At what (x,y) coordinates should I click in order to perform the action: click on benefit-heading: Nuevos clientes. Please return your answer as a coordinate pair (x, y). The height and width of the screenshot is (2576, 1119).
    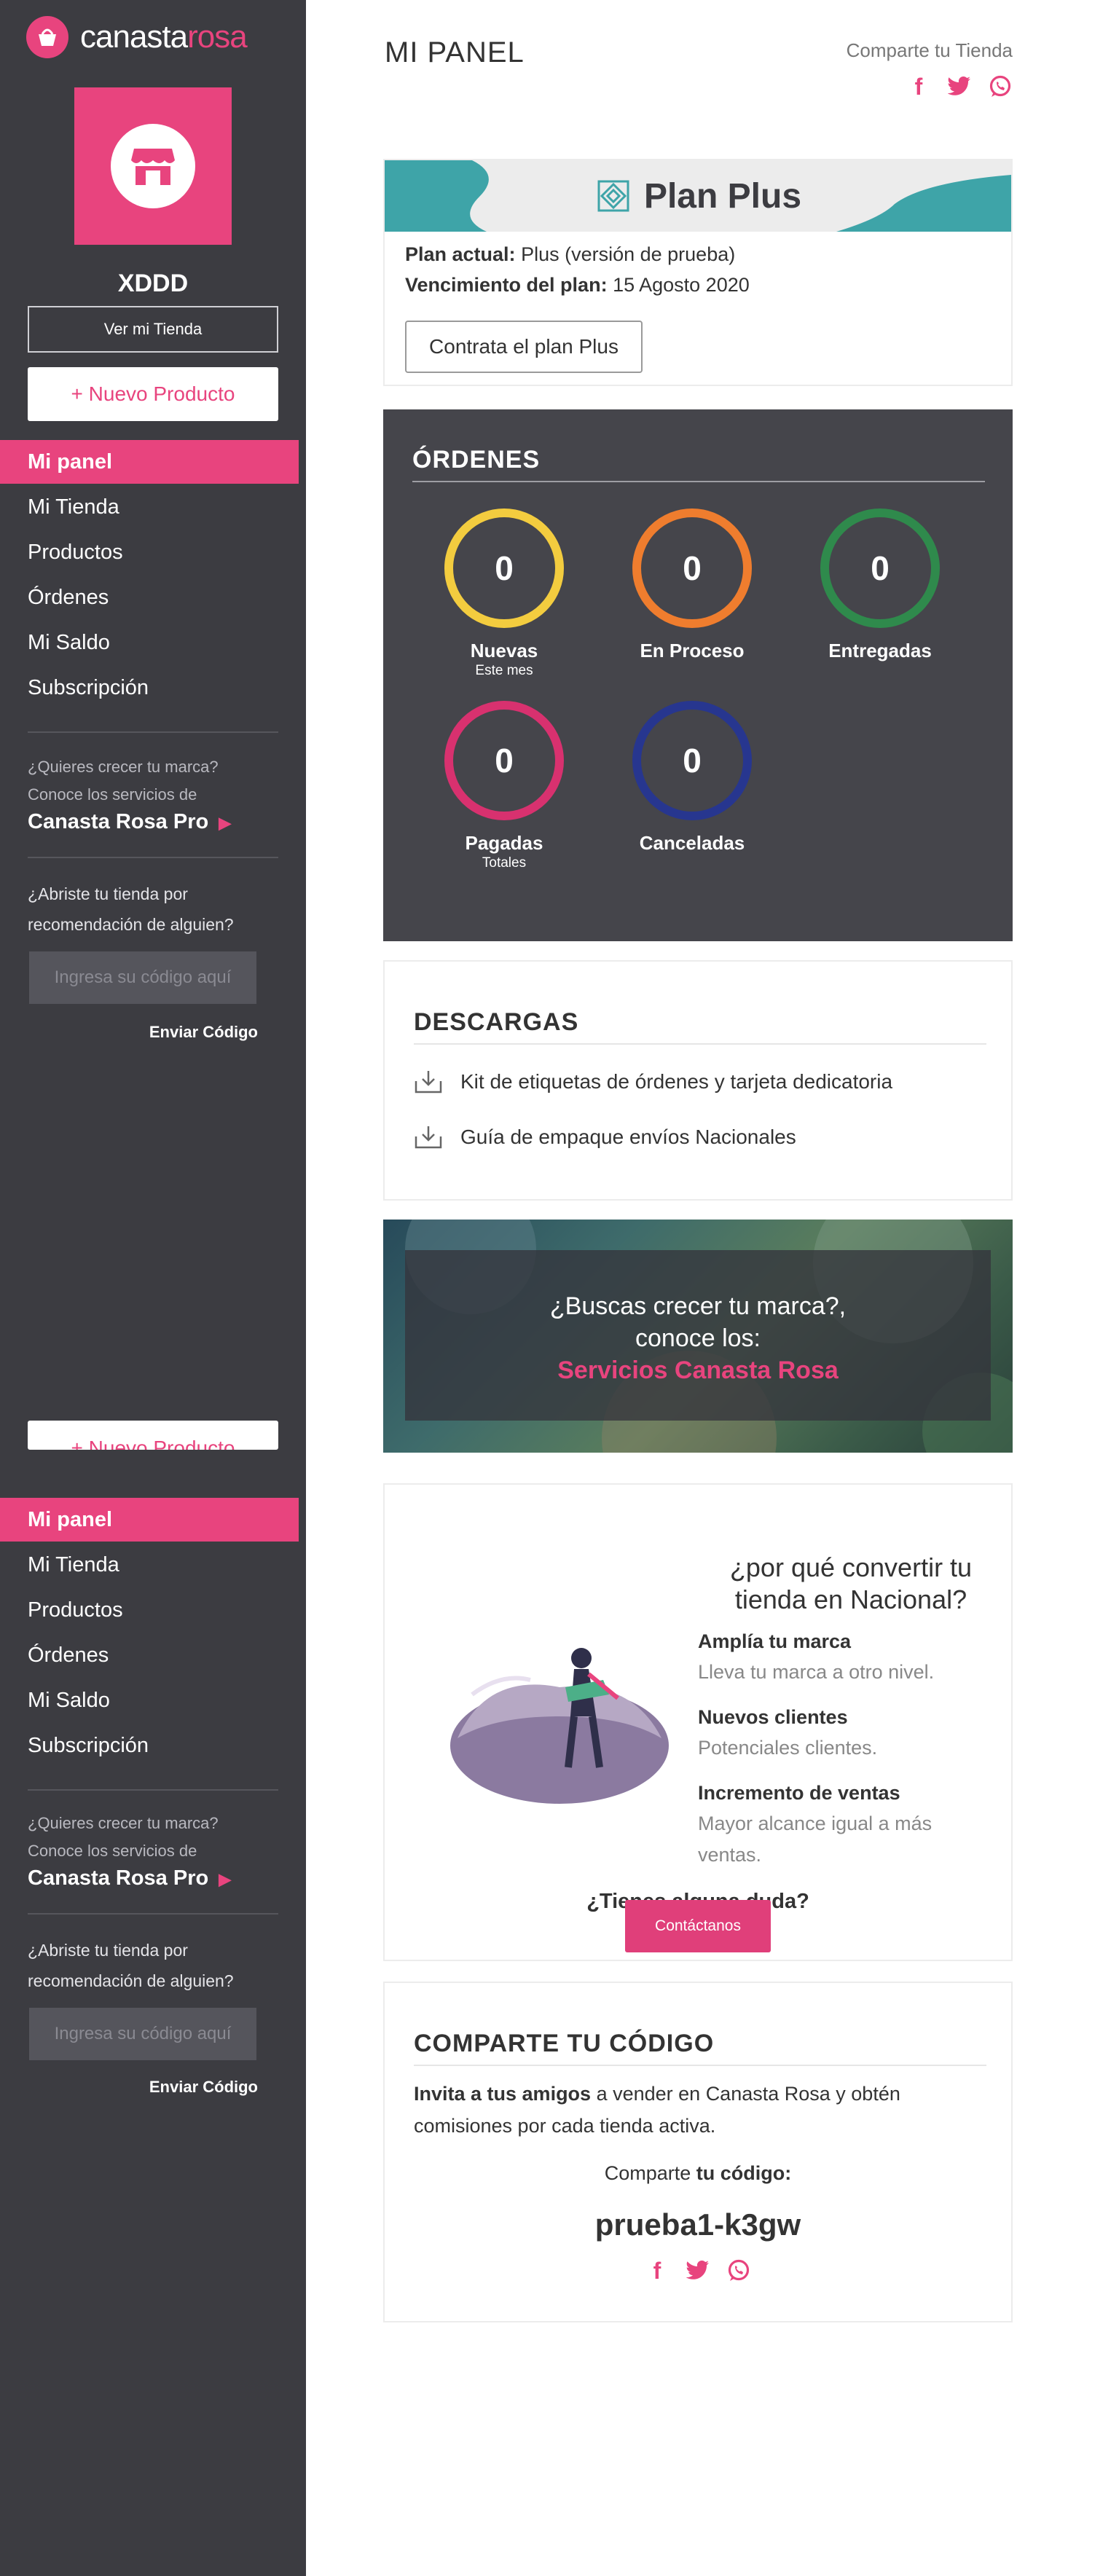
    Looking at the image, I should click on (773, 1717).